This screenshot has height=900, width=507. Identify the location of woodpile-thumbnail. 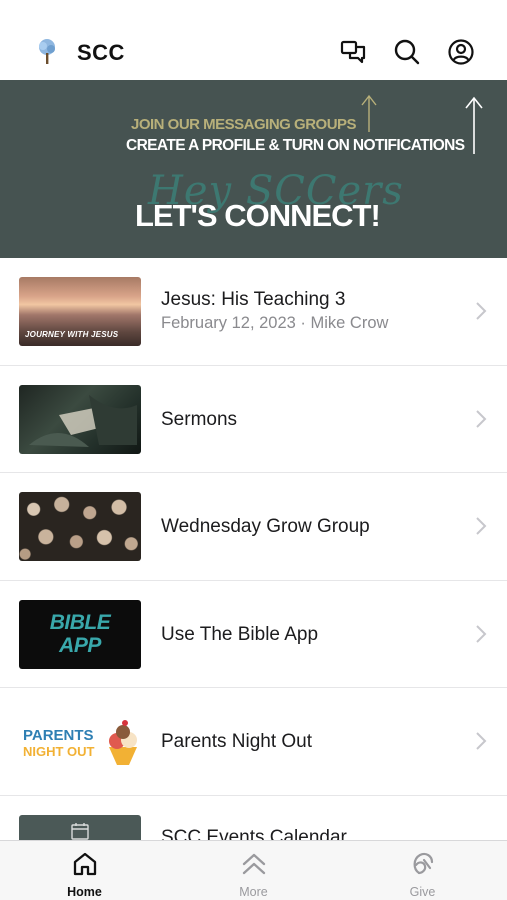
(80, 526).